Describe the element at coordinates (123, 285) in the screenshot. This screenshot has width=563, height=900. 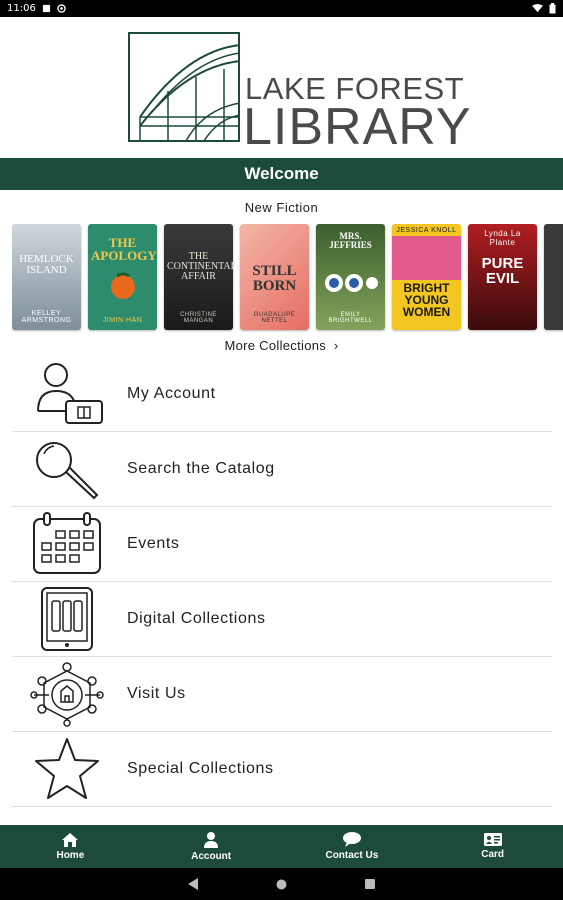
I see `persimmon-illustration` at that location.